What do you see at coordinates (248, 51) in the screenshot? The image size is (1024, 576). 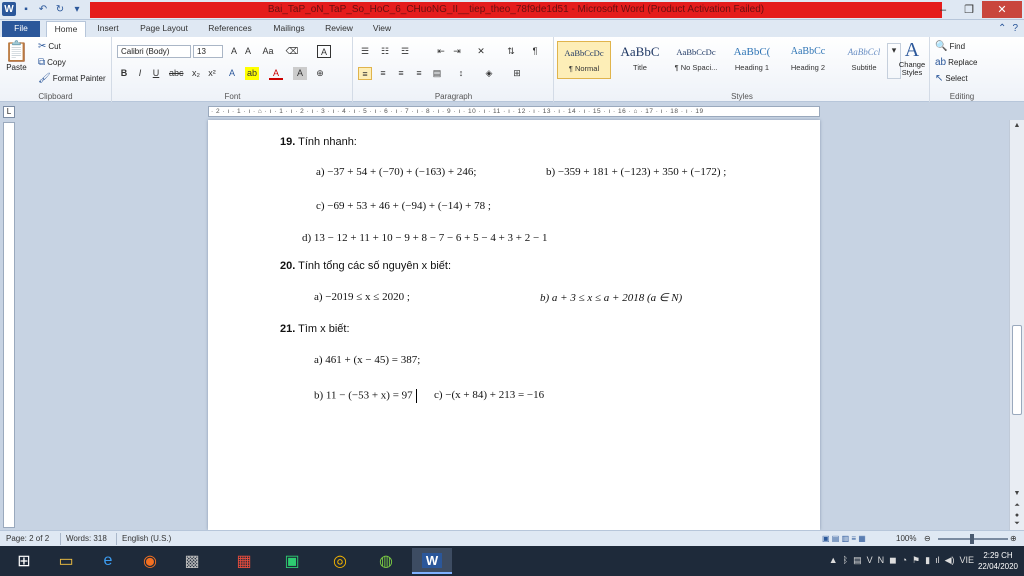 I see `shrink-font-icon: A` at bounding box center [248, 51].